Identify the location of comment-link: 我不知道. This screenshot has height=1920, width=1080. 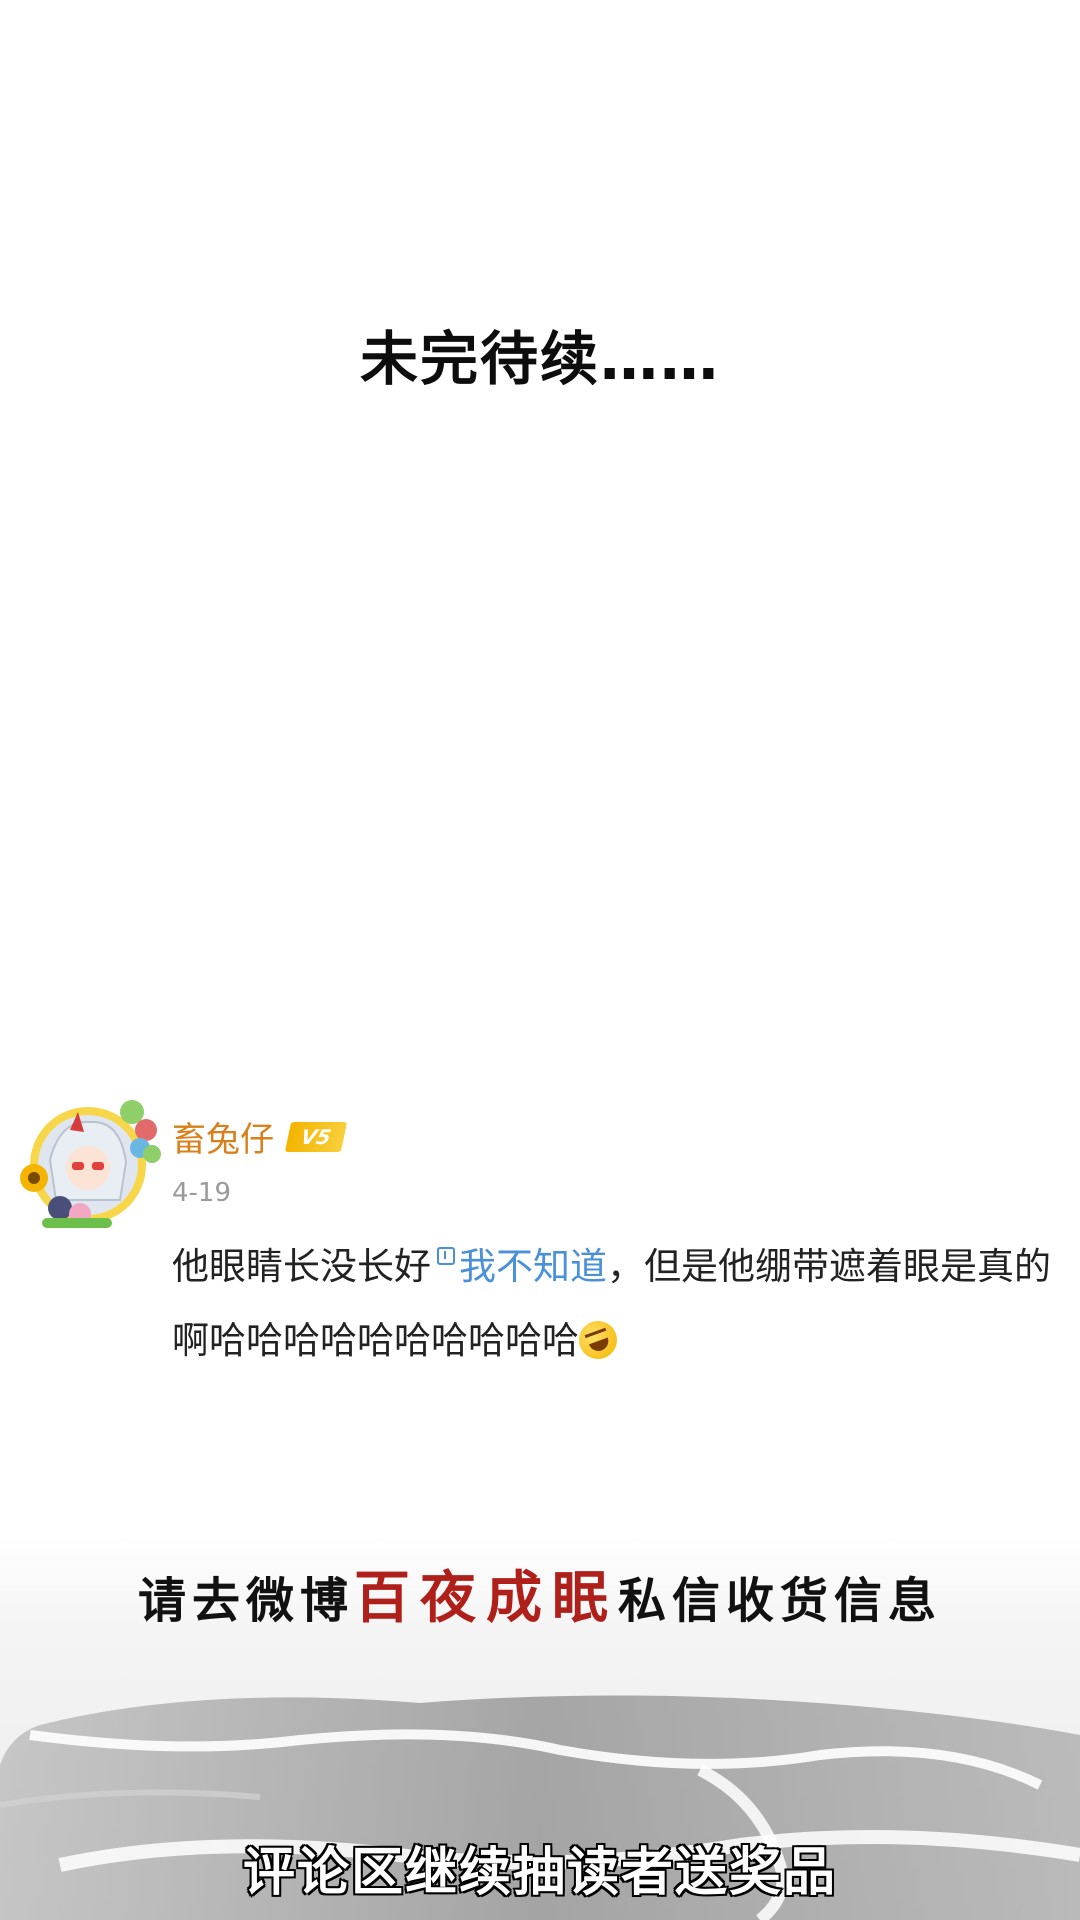
(533, 1266).